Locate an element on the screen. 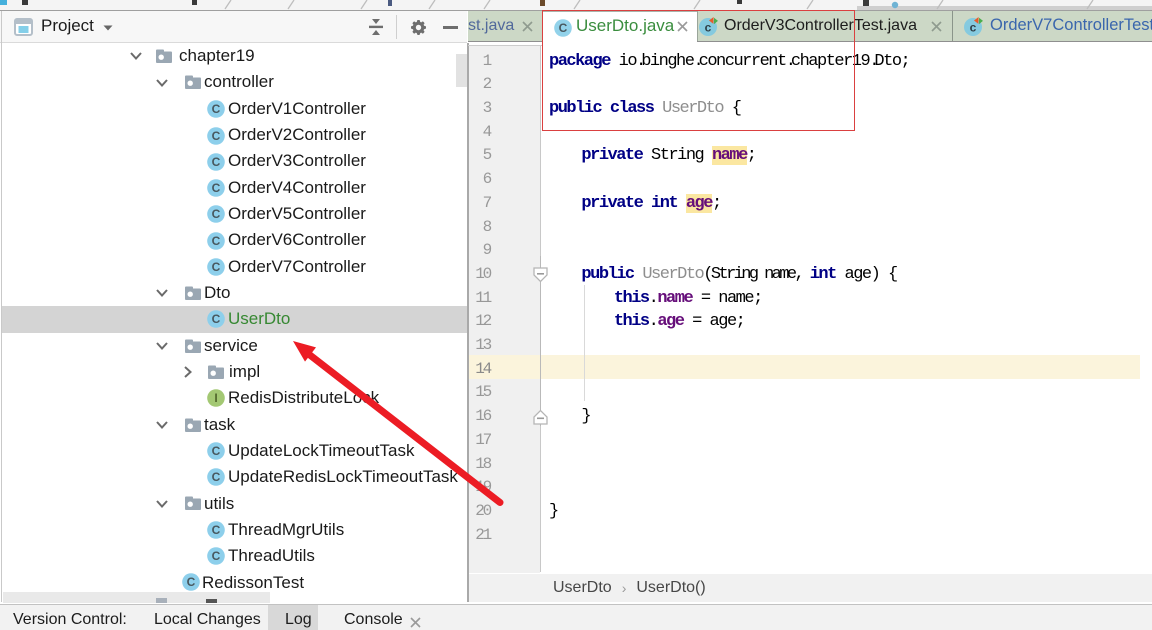 The image size is (1152, 630). svg-text: I is located at coordinates (215, 398).